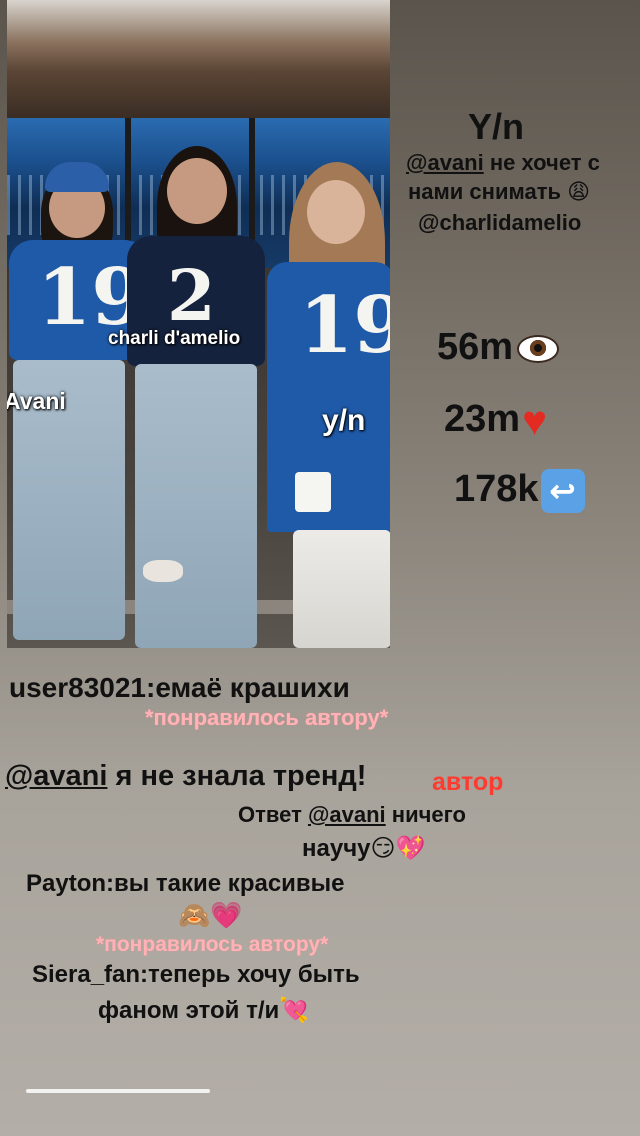  What do you see at coordinates (495, 420) in the screenshot?
I see `likes-count: 23m♥` at bounding box center [495, 420].